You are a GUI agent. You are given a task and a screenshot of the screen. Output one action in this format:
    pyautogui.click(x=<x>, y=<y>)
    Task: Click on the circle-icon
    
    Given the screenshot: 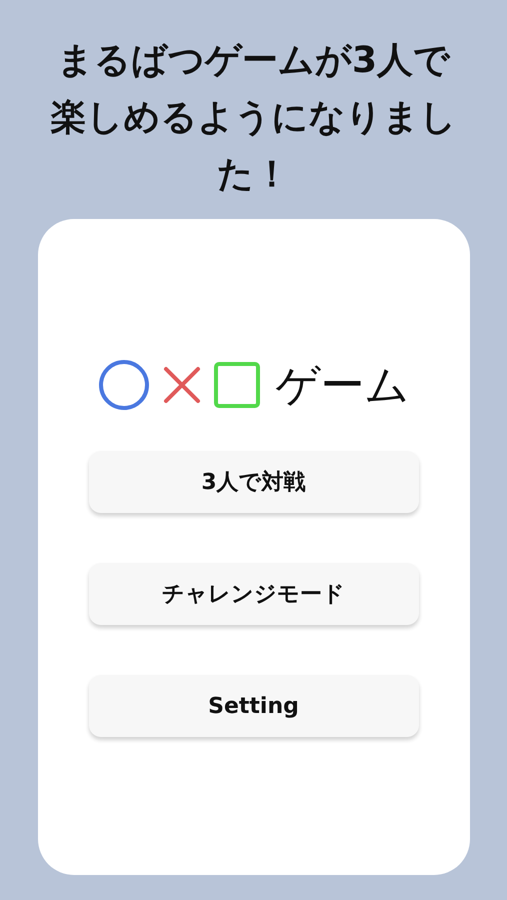 What is the action you would take?
    pyautogui.click(x=124, y=385)
    